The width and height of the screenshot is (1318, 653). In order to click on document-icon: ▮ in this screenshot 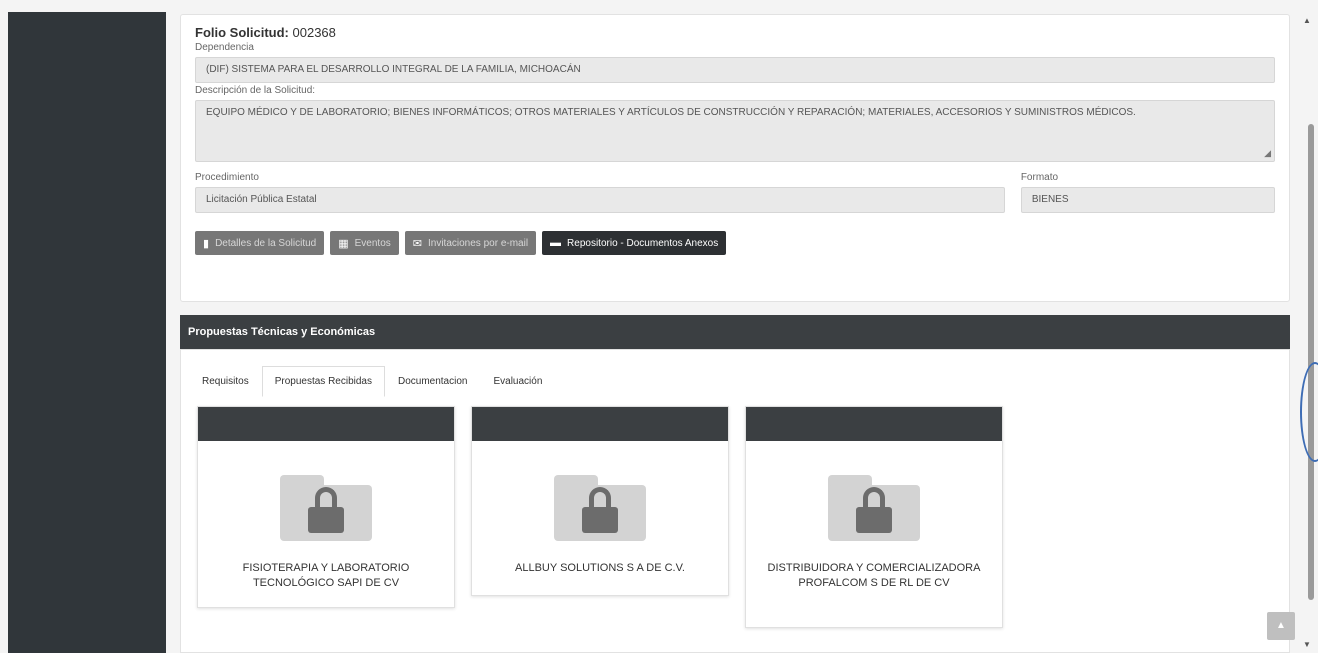, I will do `click(206, 243)`.